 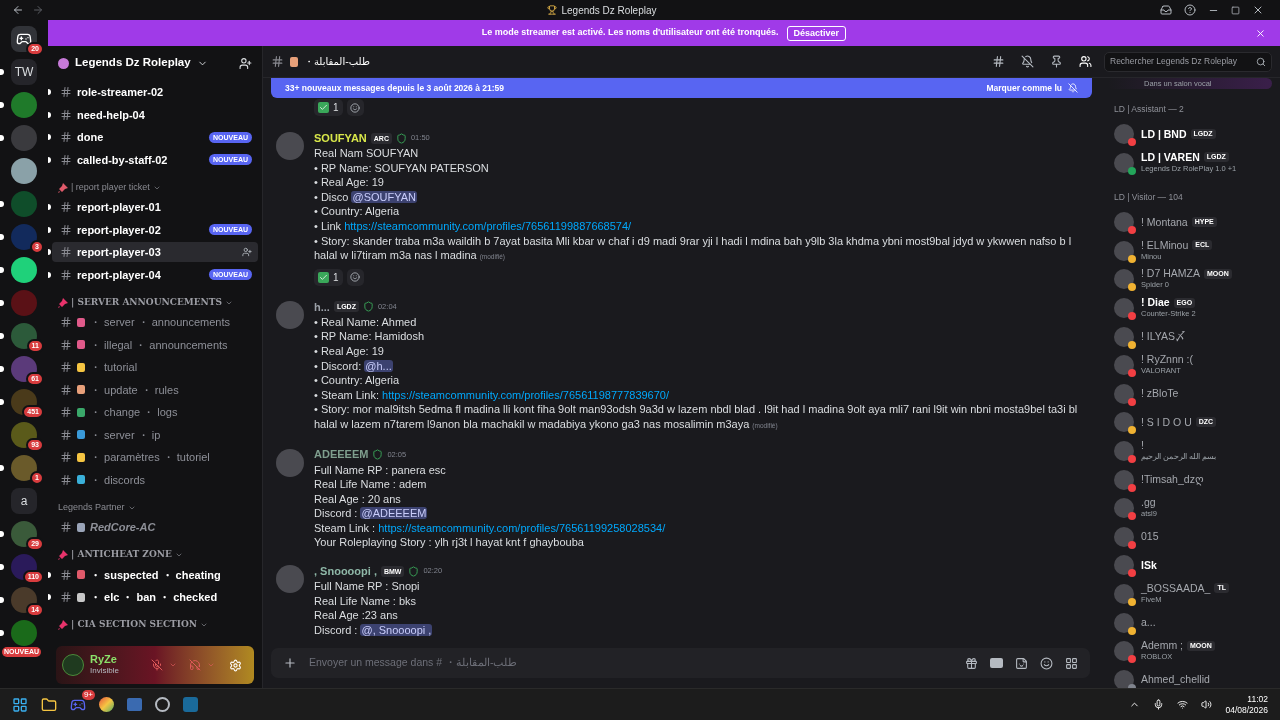 I want to click on category-label: Legends Partner, so click(x=91, y=507).